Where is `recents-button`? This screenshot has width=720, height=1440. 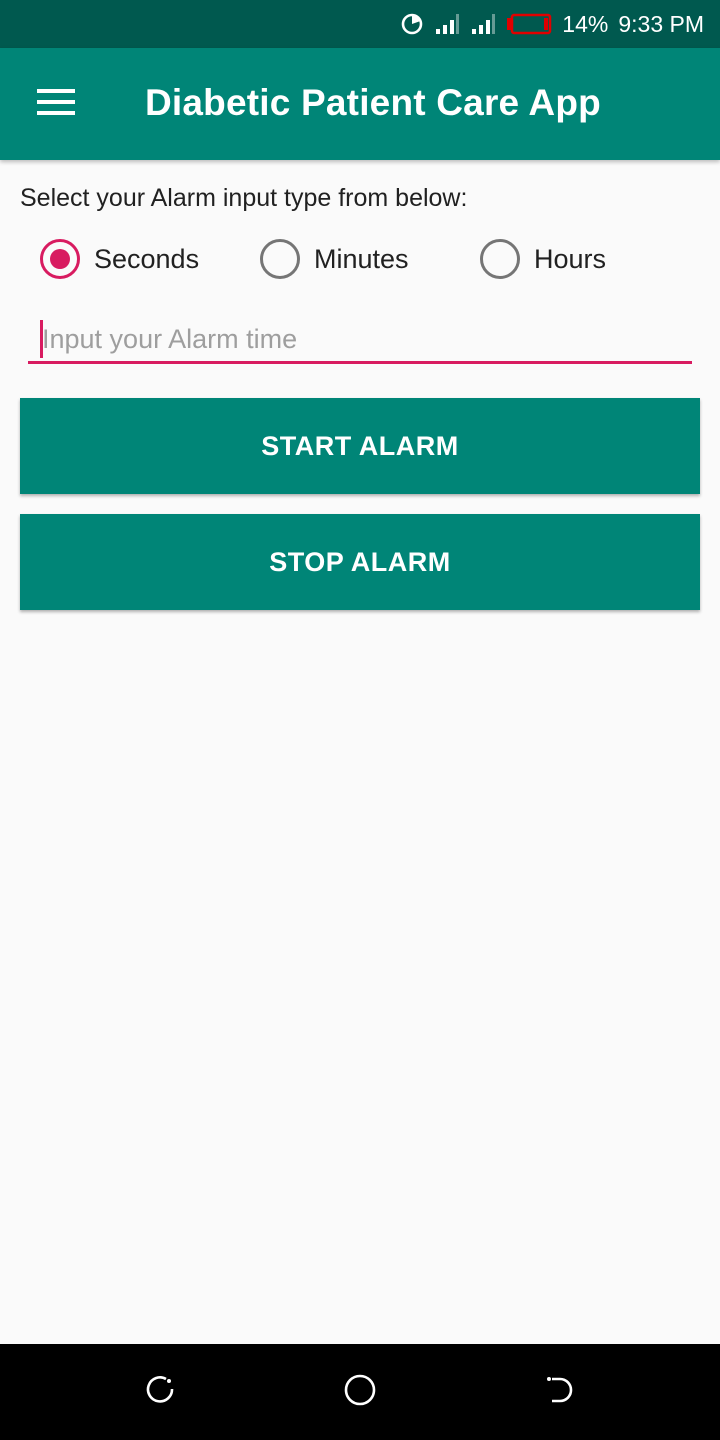
recents-button is located at coordinates (160, 1392).